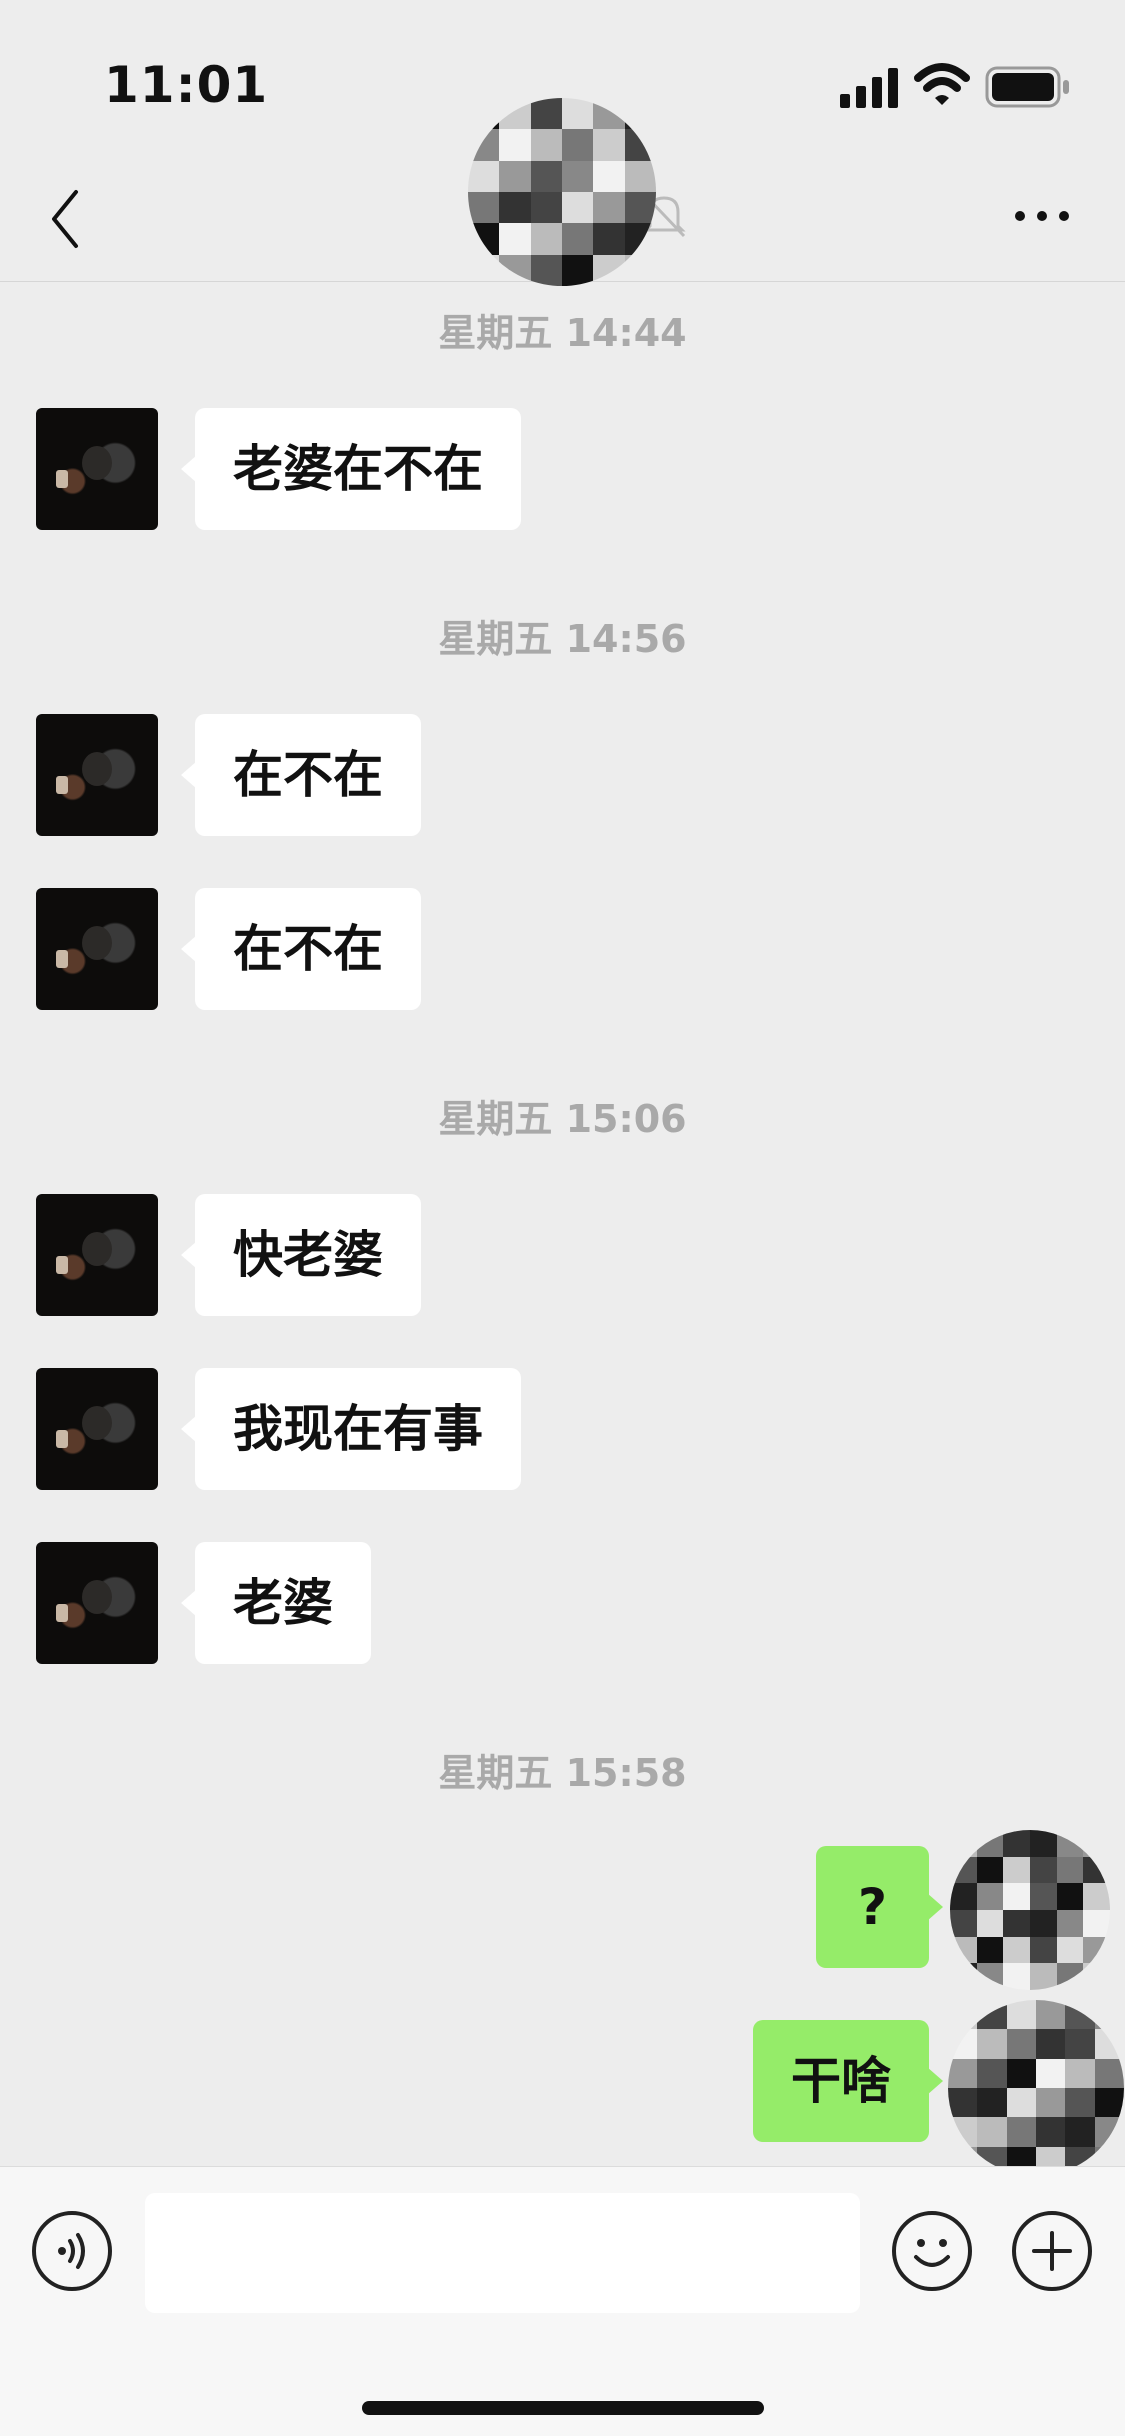 Image resolution: width=1125 pixels, height=2436 pixels. Describe the element at coordinates (563, 2408) in the screenshot. I see `home-indicator` at that location.